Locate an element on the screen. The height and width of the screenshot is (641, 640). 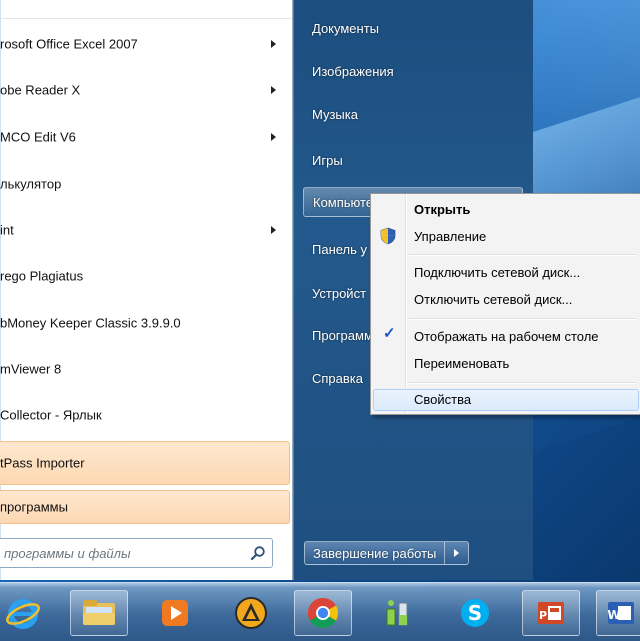
program-label: лькулятор is located at coordinates (30, 184).